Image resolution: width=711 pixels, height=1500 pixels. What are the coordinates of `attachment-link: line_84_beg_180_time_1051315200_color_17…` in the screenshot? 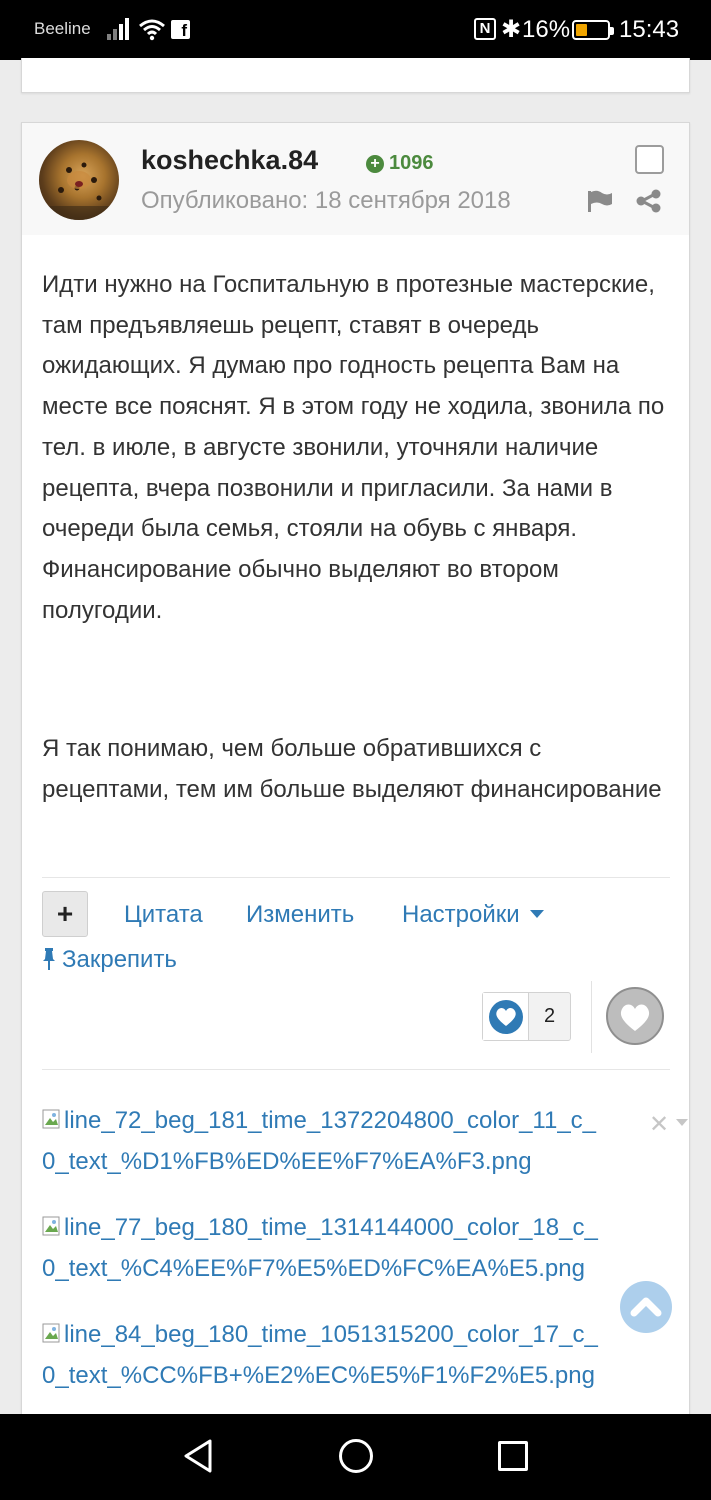 It's located at (342, 1355).